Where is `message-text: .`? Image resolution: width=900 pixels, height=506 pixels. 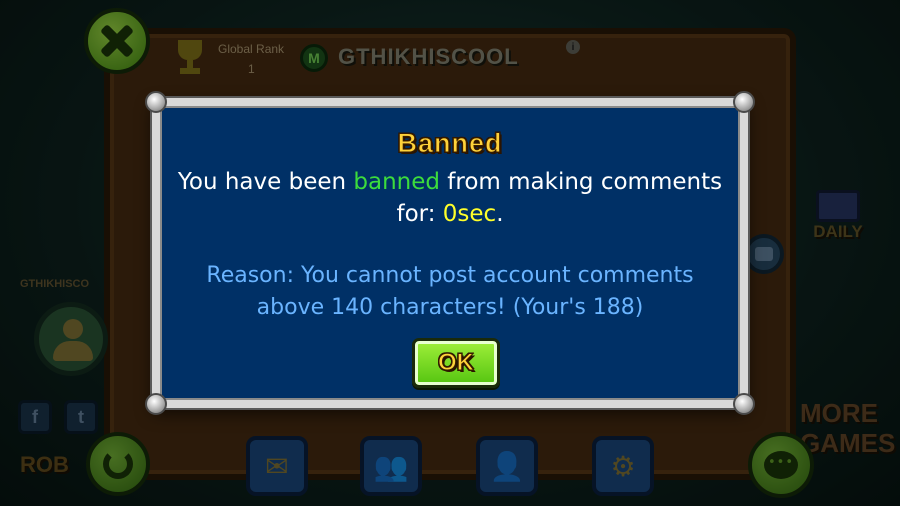
message-text: . is located at coordinates (500, 214).